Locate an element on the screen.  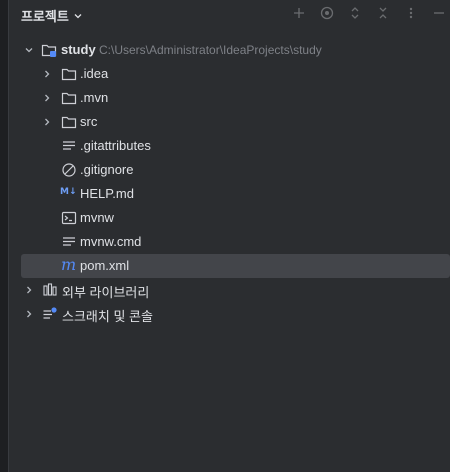
tree-row-file: .gitignore is located at coordinates (229, 170).